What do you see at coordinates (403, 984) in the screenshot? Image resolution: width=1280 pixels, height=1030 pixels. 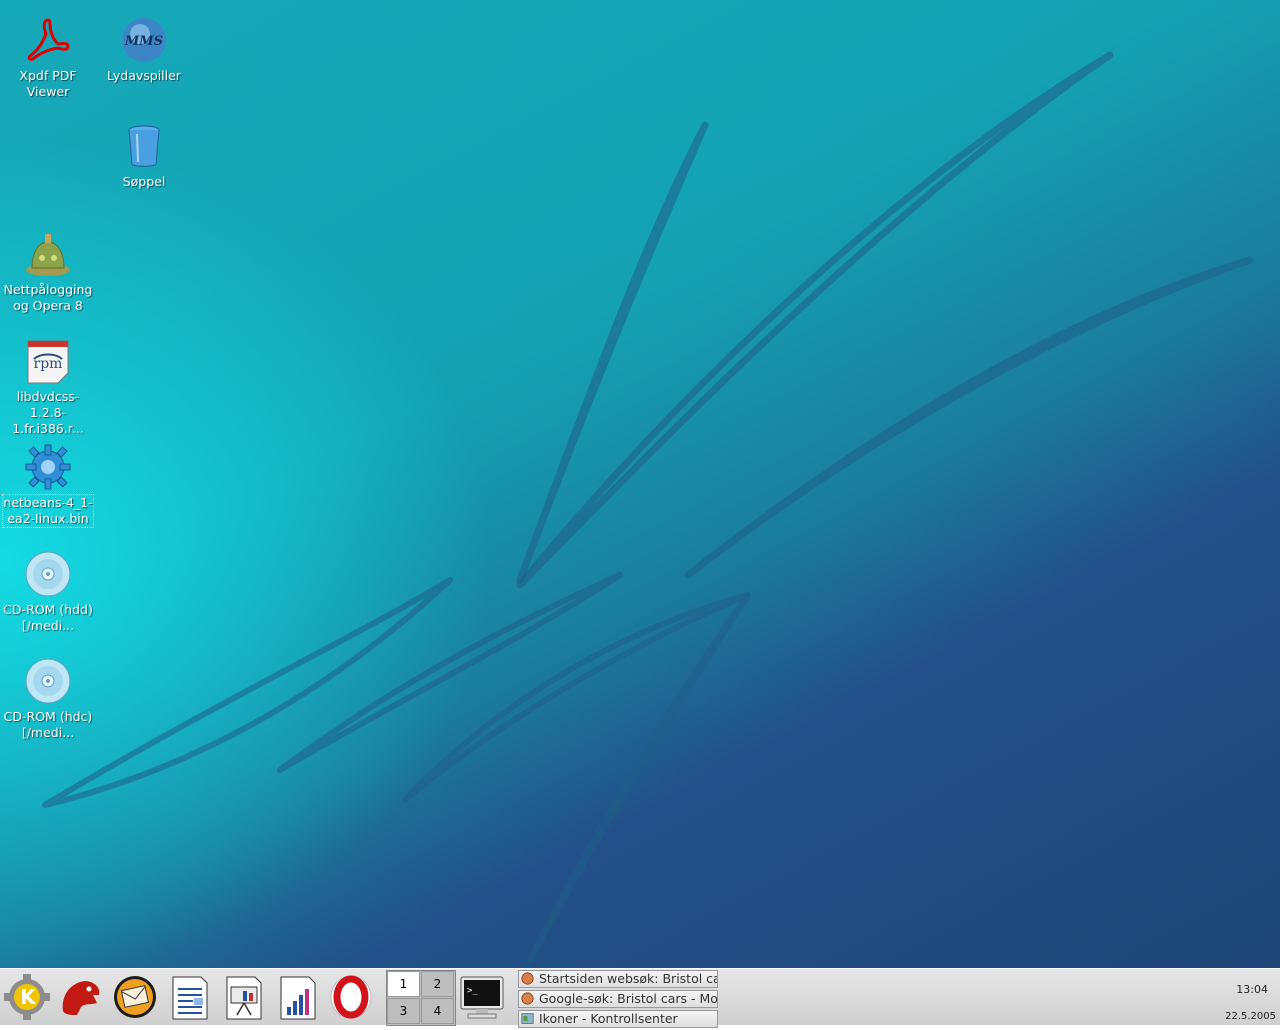 I see `pager-desktop-1: 1` at bounding box center [403, 984].